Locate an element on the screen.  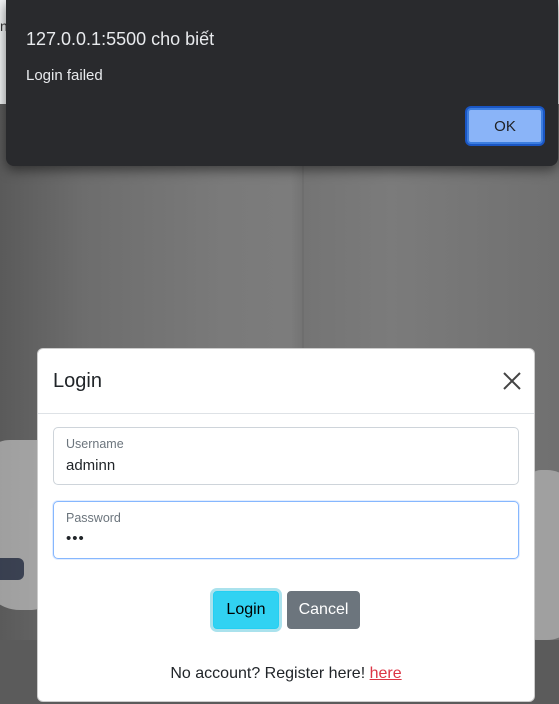
cancel-button: Cancel is located at coordinates (323, 610).